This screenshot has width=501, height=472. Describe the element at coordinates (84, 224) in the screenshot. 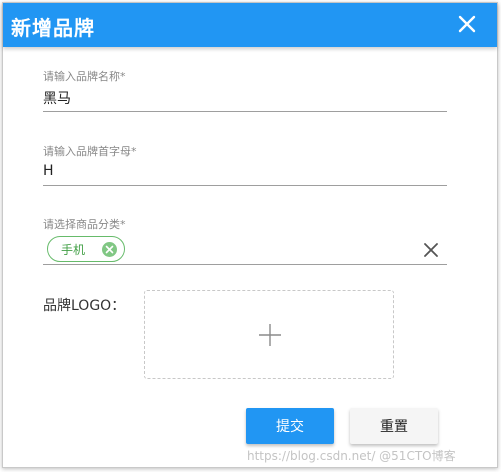

I see `category-label: 请选择商品分类*` at that location.